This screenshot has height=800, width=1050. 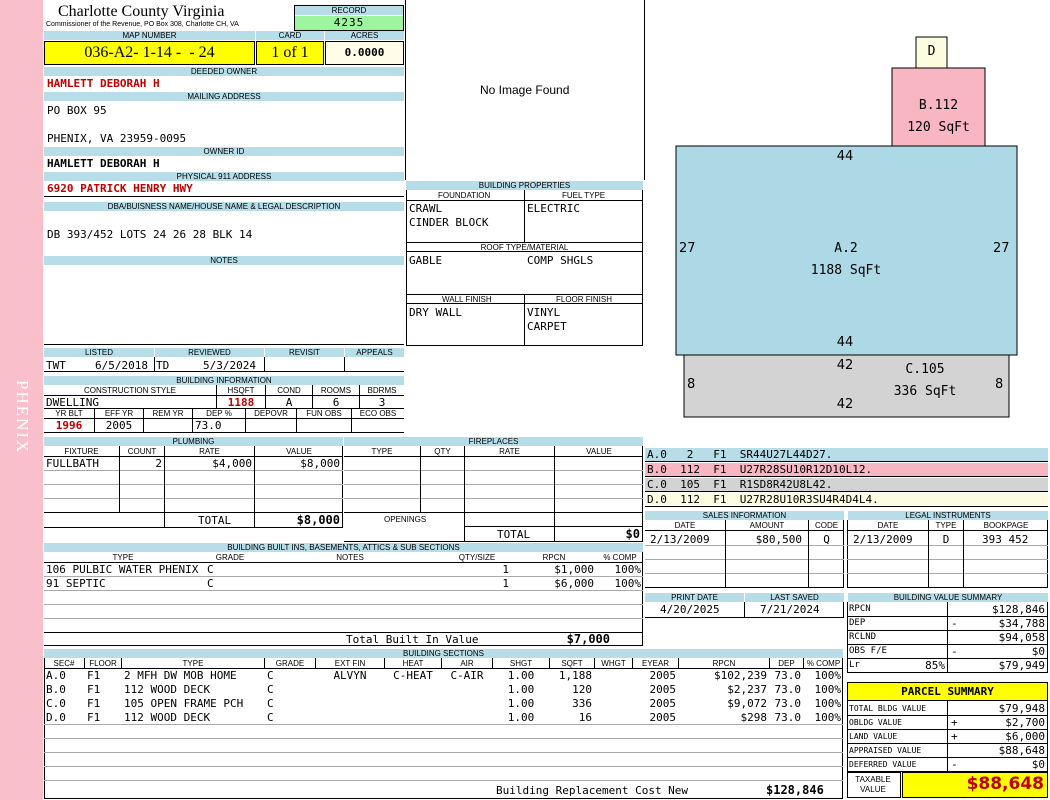 I want to click on bvs-row-label: RCLND, so click(x=863, y=637).